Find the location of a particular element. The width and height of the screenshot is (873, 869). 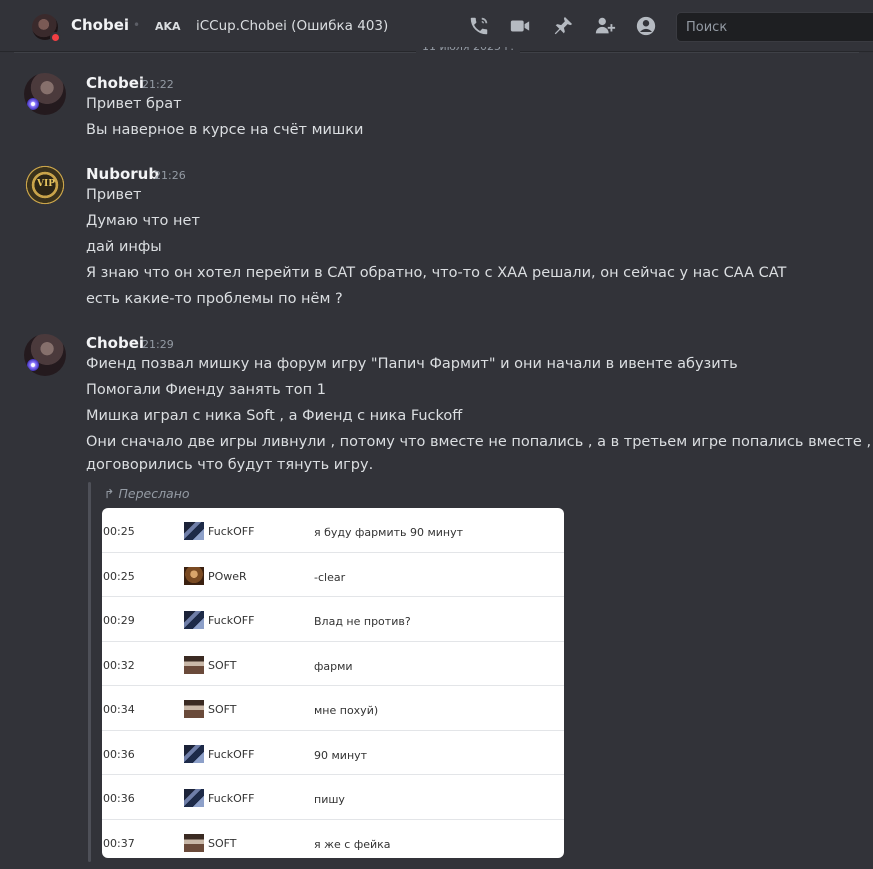

channel-name: Chobei is located at coordinates (100, 25).